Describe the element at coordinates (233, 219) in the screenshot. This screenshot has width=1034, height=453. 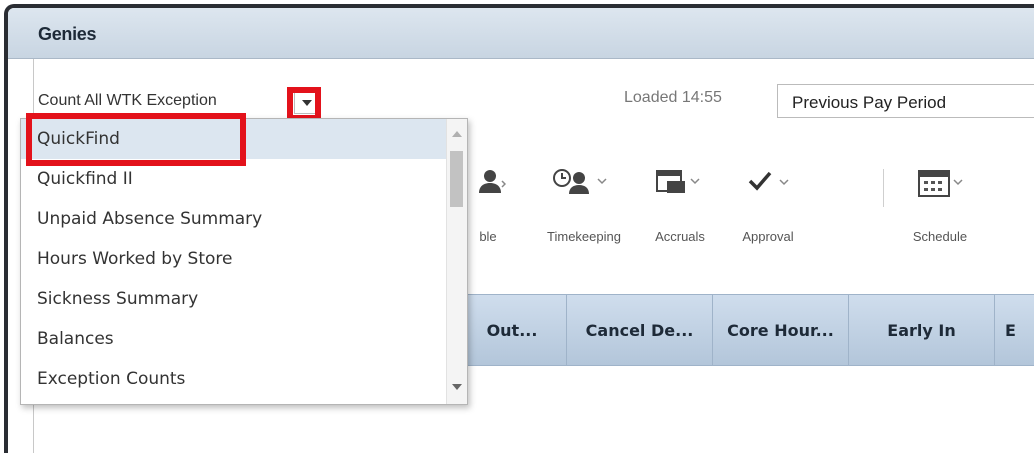
I see `list-item: Unpaid Absence Summary` at that location.